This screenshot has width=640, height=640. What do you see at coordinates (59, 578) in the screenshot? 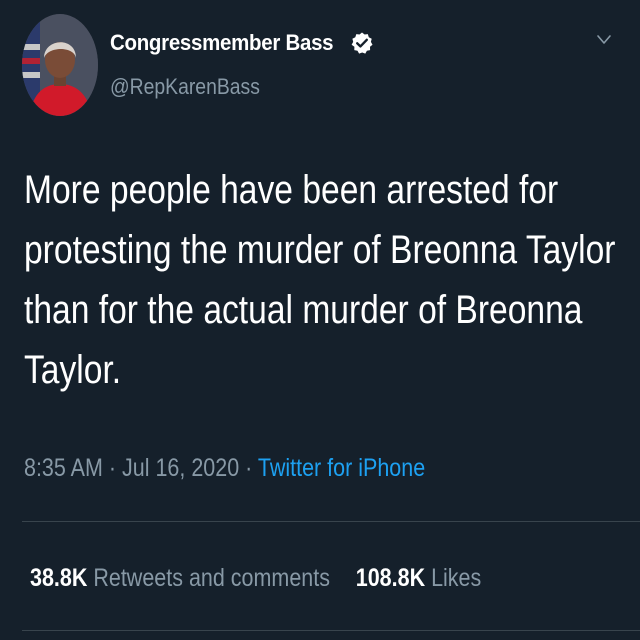
I see `retweets-count: 38.8K` at bounding box center [59, 578].